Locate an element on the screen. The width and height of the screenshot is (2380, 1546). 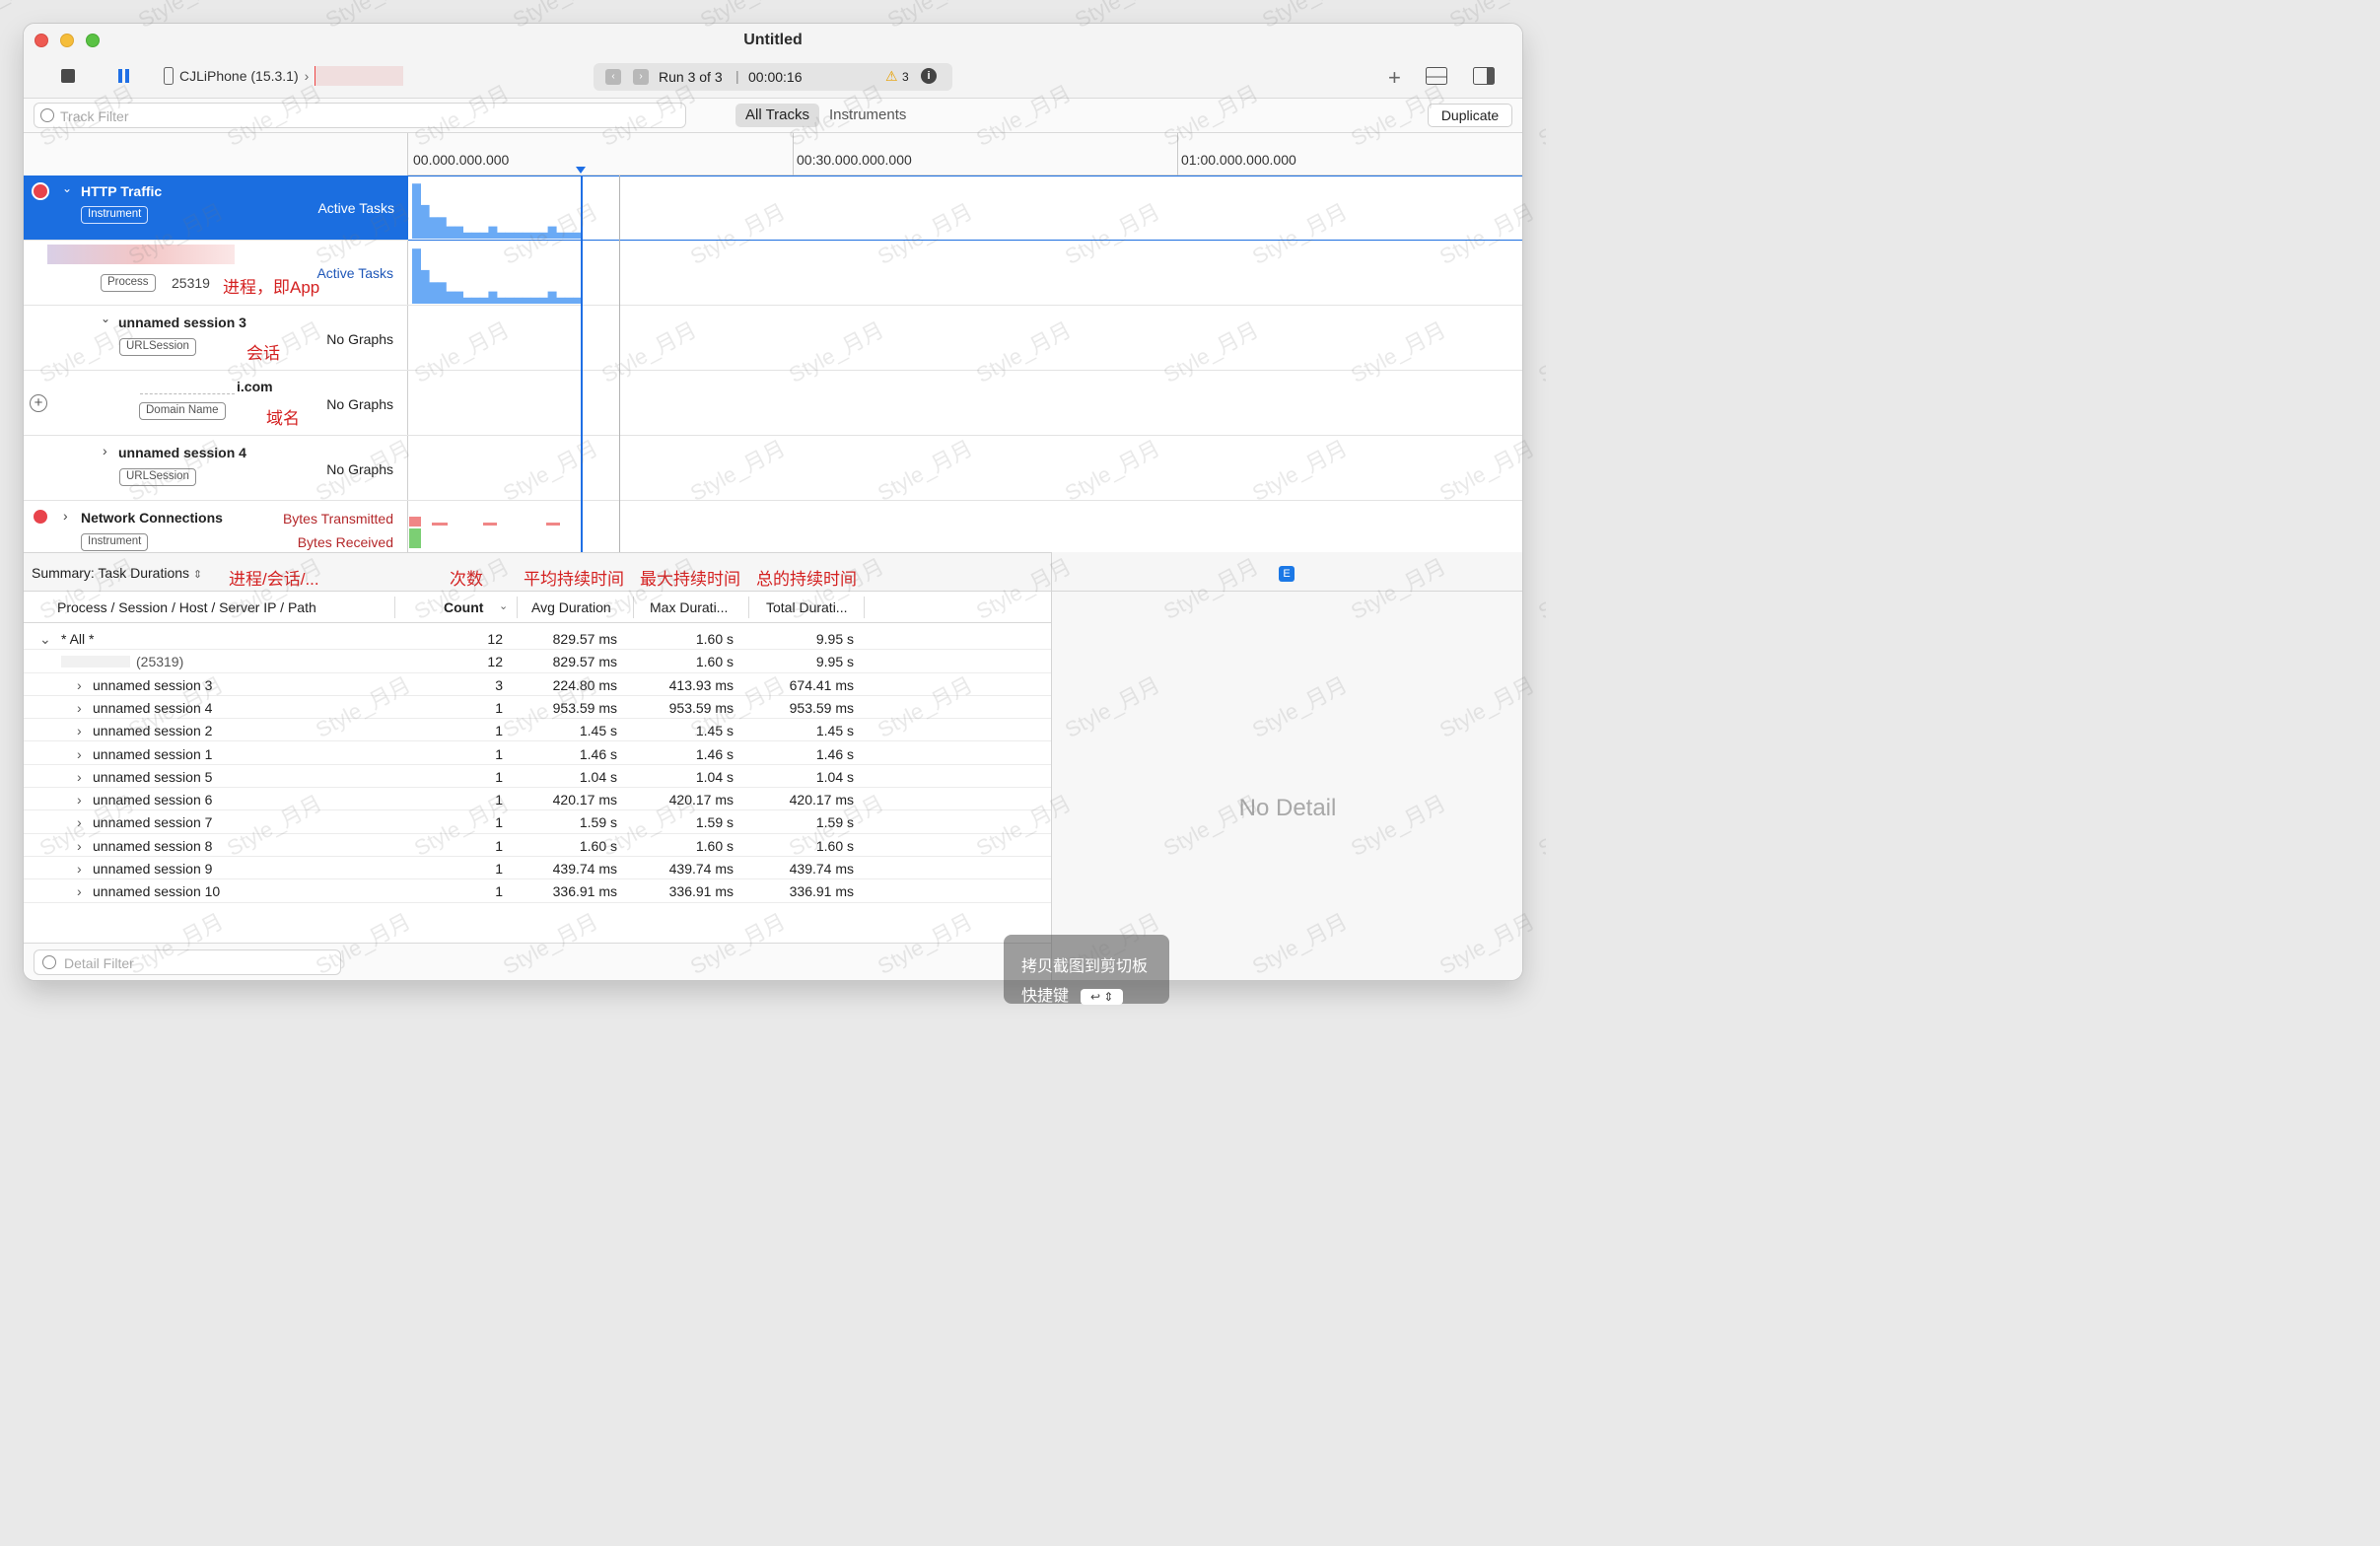
table-row: › unnamed session 2 1 1.45 s 1.45 s 1.45 s is located at coordinates (537, 730).